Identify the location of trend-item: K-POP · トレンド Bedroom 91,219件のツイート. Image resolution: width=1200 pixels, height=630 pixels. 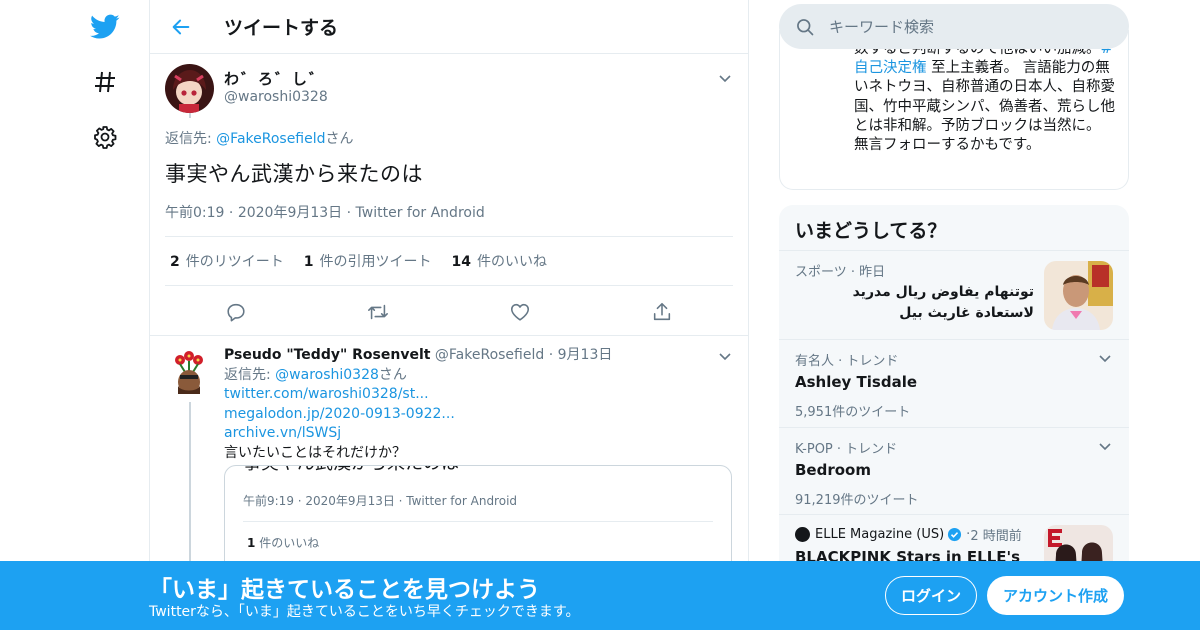
(954, 471).